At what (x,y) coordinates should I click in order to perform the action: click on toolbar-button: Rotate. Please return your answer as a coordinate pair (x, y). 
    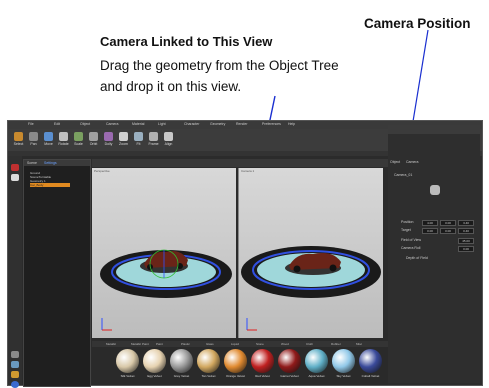
    Looking at the image, I should click on (63, 139).